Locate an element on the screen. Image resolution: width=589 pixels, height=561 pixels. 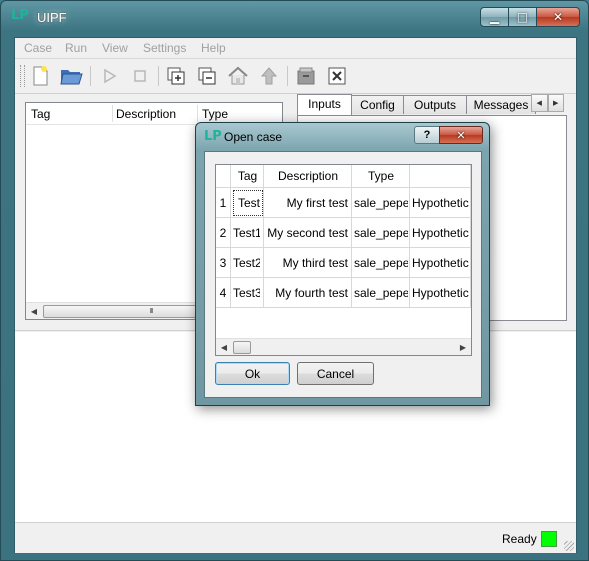
tab-outputs: Outputs is located at coordinates (435, 104).